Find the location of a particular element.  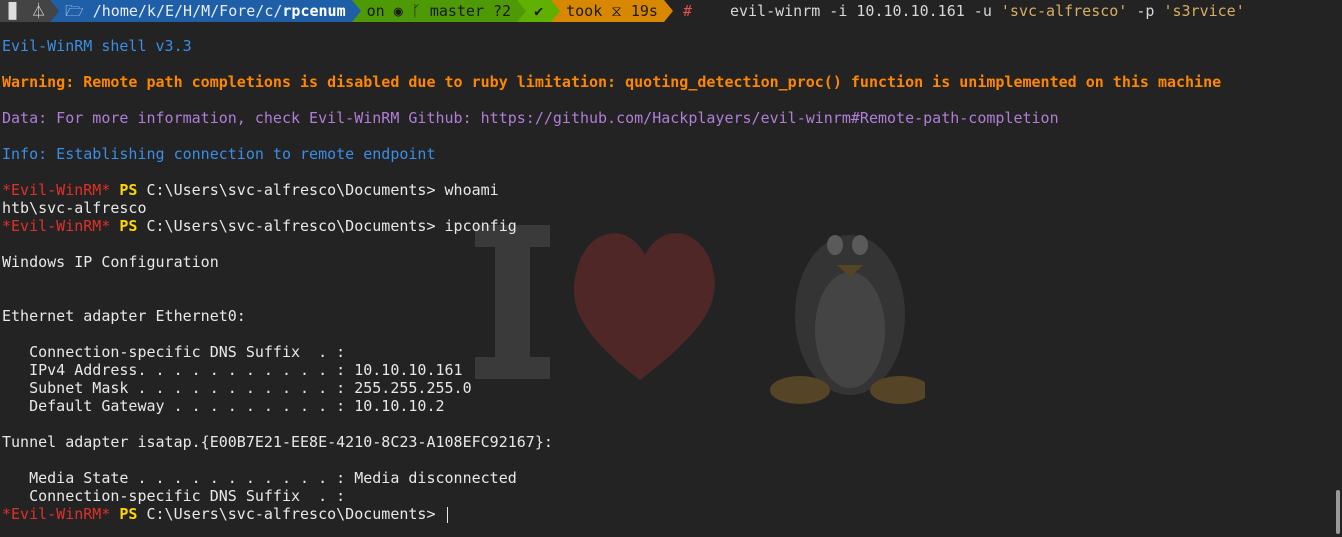

adapter-heading: Ethernet adapter Ethernet0: is located at coordinates (124, 316).